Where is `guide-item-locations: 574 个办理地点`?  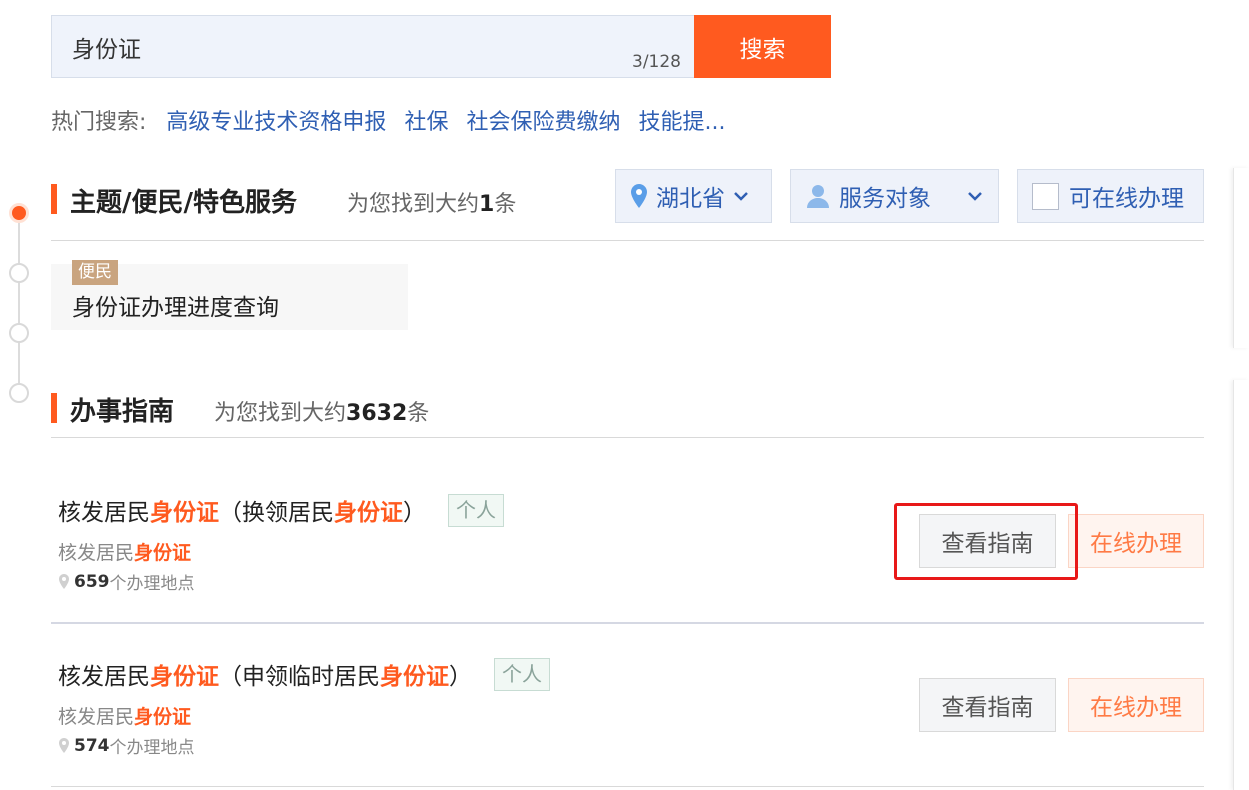 guide-item-locations: 574 个办理地点 is located at coordinates (126, 745).